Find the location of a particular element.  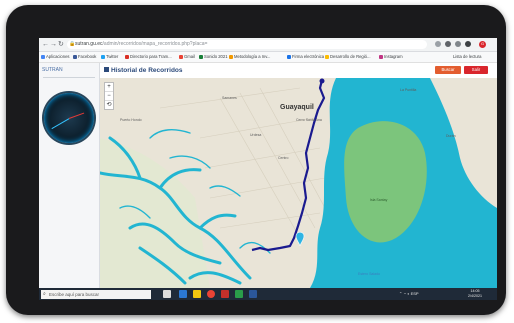

district-label: Isla Santay is located at coordinates (379, 200).